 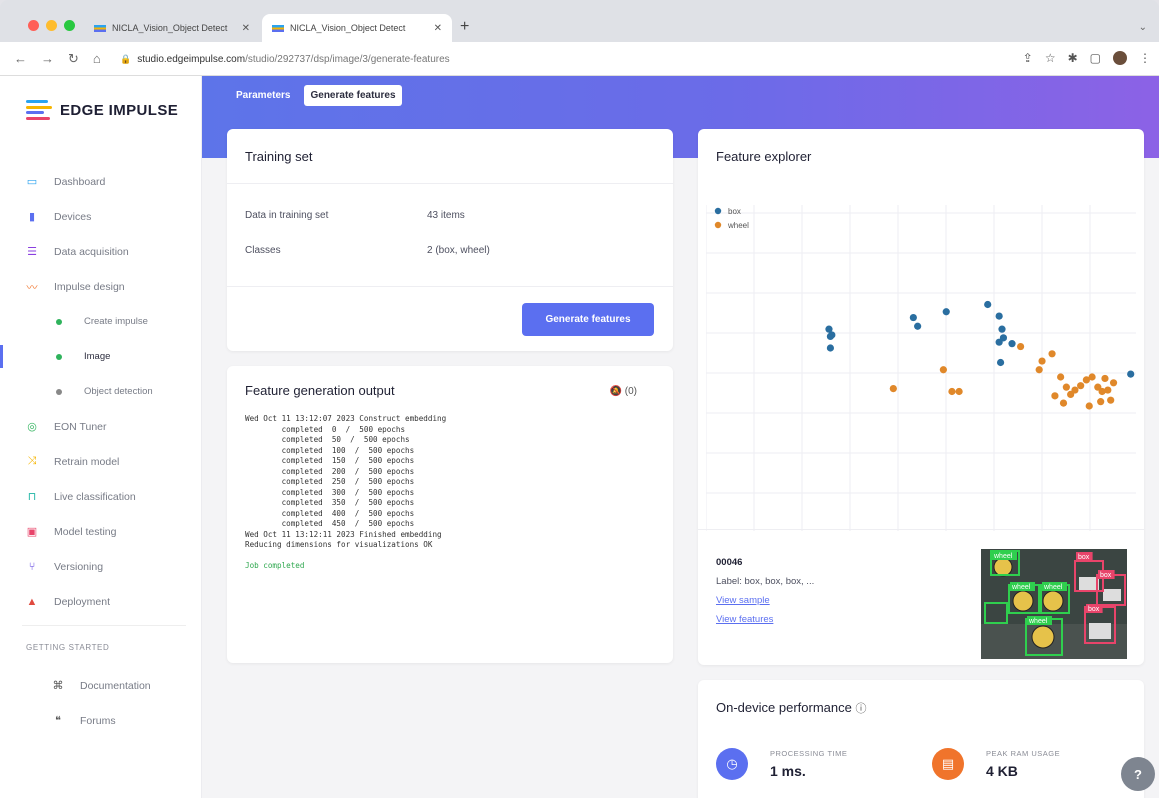 What do you see at coordinates (20, 59) in the screenshot?
I see `back-icon: ←` at bounding box center [20, 59].